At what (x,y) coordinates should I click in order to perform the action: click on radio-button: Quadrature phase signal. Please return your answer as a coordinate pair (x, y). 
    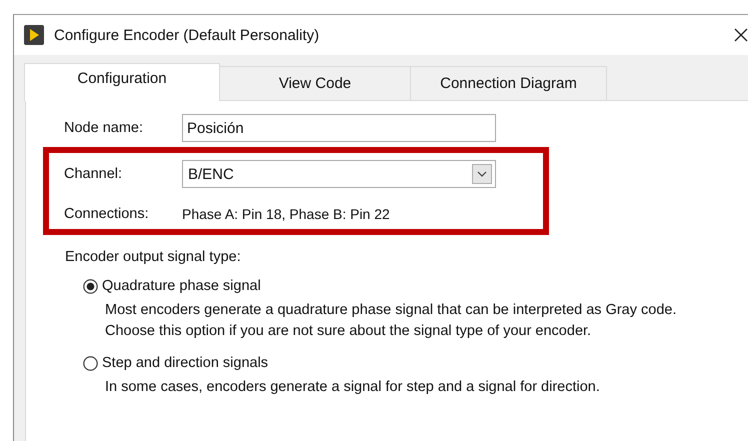
    Looking at the image, I should click on (415, 286).